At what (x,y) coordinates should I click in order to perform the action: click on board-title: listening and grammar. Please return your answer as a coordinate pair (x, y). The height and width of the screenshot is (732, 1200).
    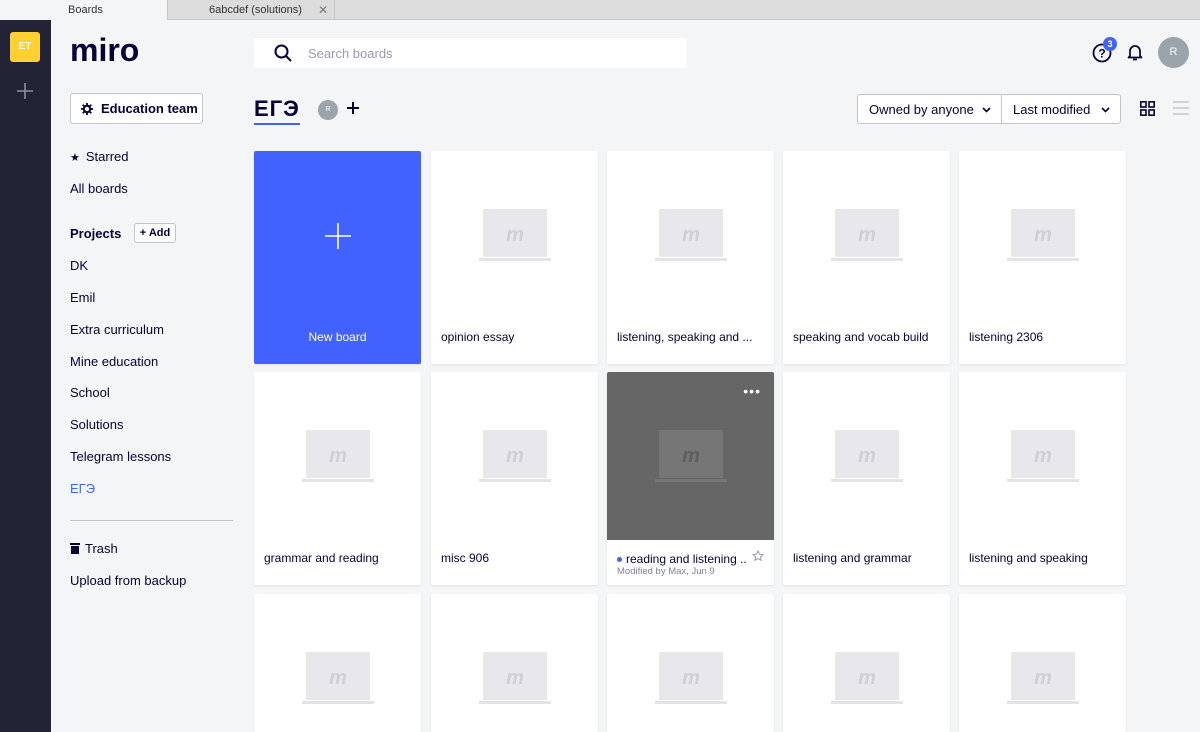
    Looking at the image, I should click on (852, 558).